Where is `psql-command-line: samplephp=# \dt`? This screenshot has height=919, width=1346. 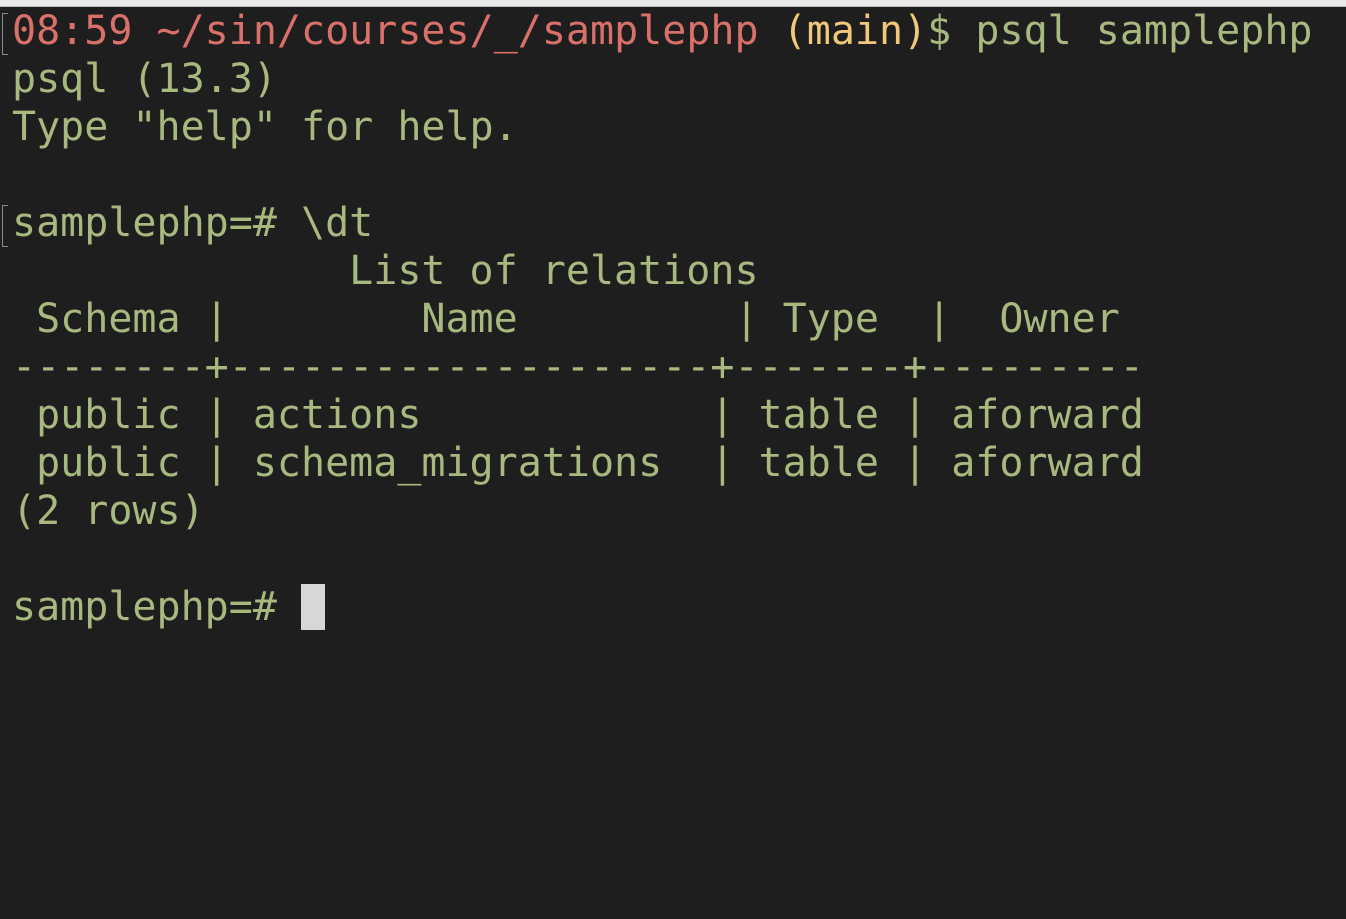
psql-command-line: samplephp=# \dt is located at coordinates (192, 223).